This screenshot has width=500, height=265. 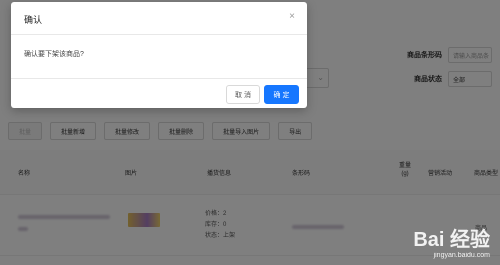 I want to click on watermark: Bai 经验 jingyan.baidu.com, so click(x=451, y=241).